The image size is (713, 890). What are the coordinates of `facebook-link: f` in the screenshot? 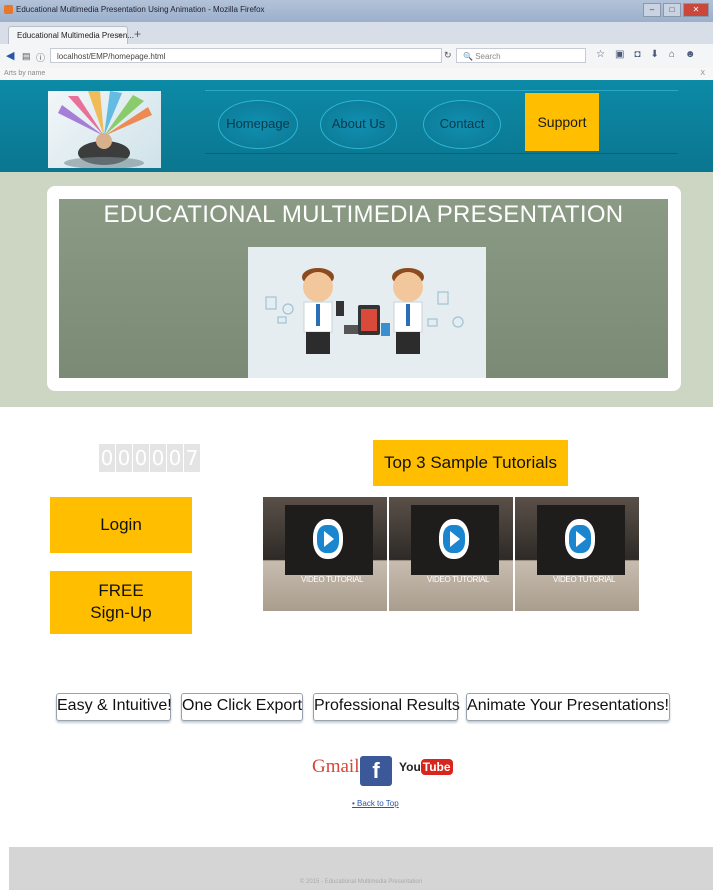 It's located at (376, 771).